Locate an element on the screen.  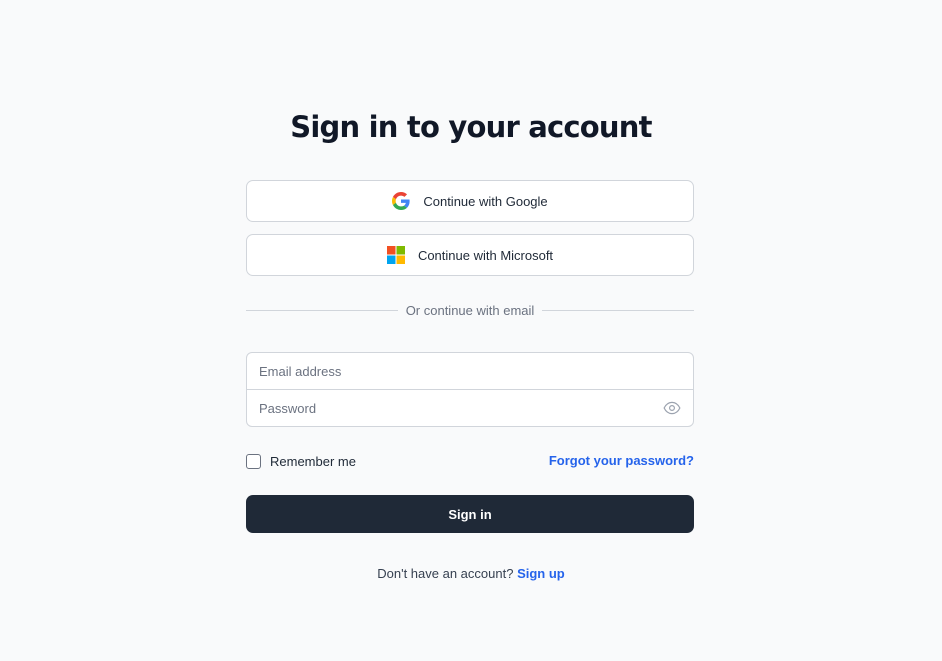
microsoft-button-label: Continue with Microsoft is located at coordinates (485, 255).